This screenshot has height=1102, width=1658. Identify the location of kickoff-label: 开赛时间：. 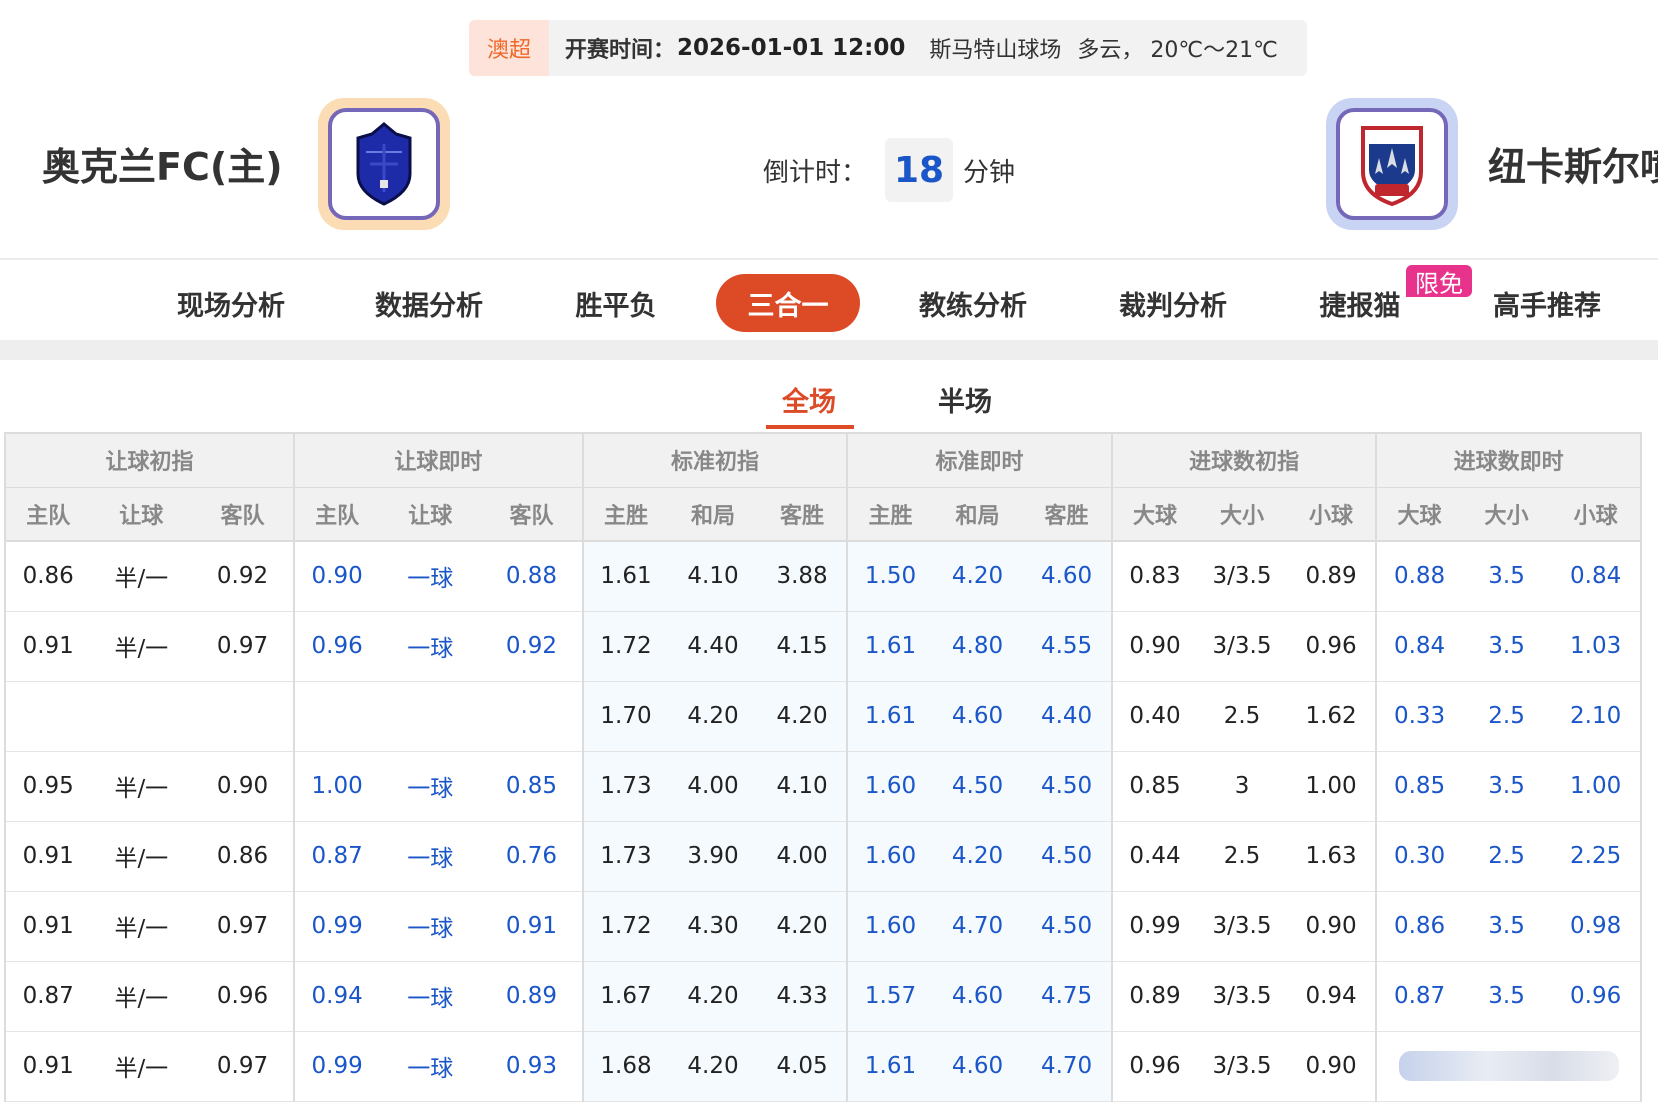
(620, 50).